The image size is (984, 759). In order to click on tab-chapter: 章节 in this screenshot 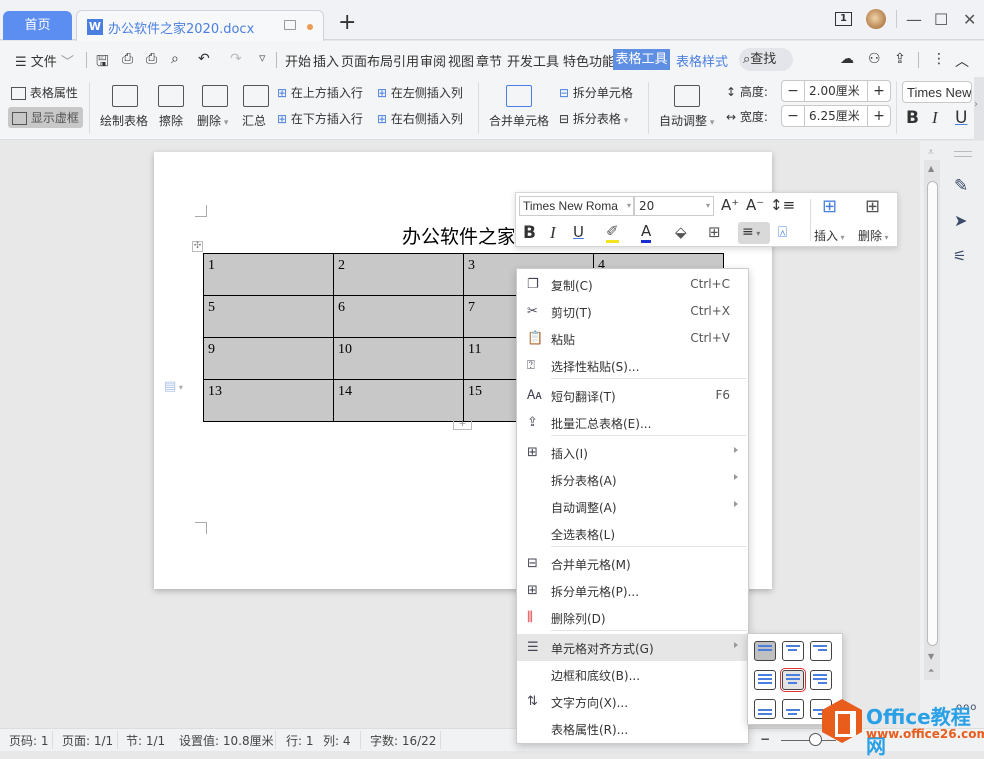, I will do `click(489, 60)`.